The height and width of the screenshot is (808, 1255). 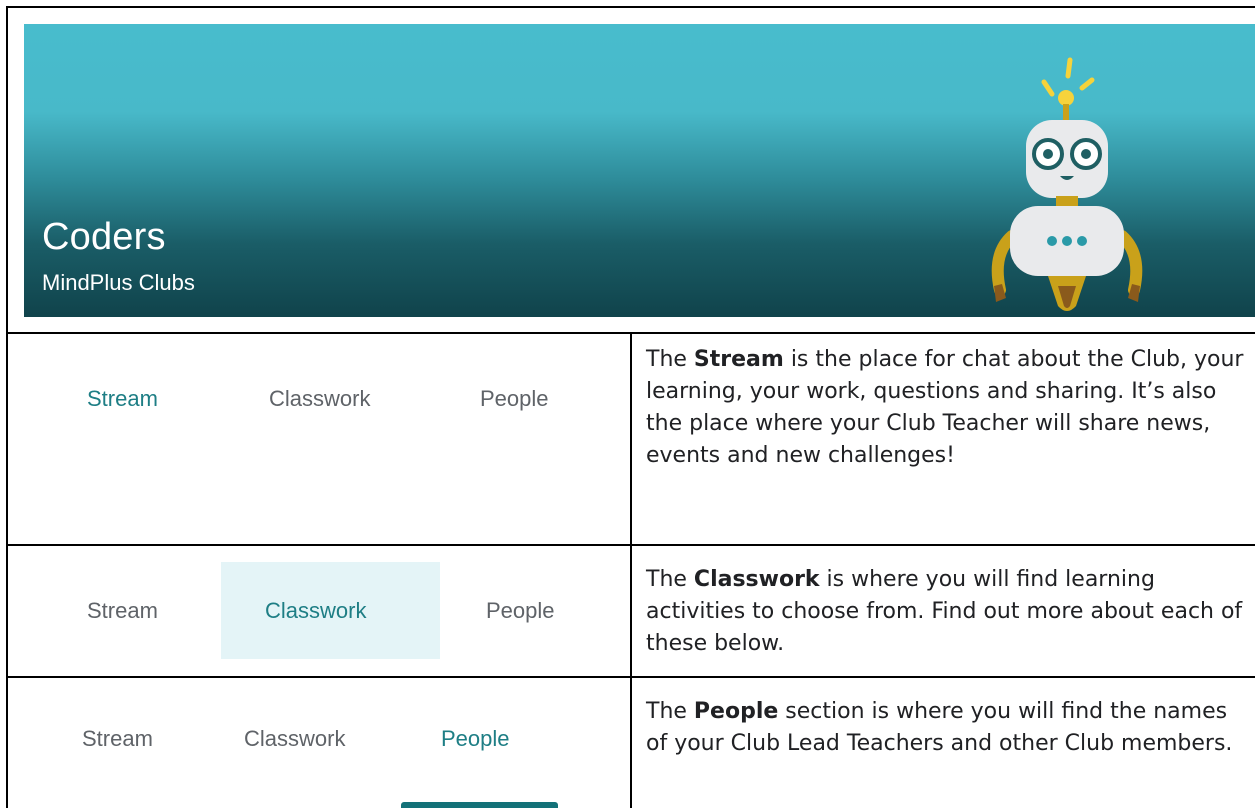 What do you see at coordinates (1067, 184) in the screenshot?
I see `robot-illustration` at bounding box center [1067, 184].